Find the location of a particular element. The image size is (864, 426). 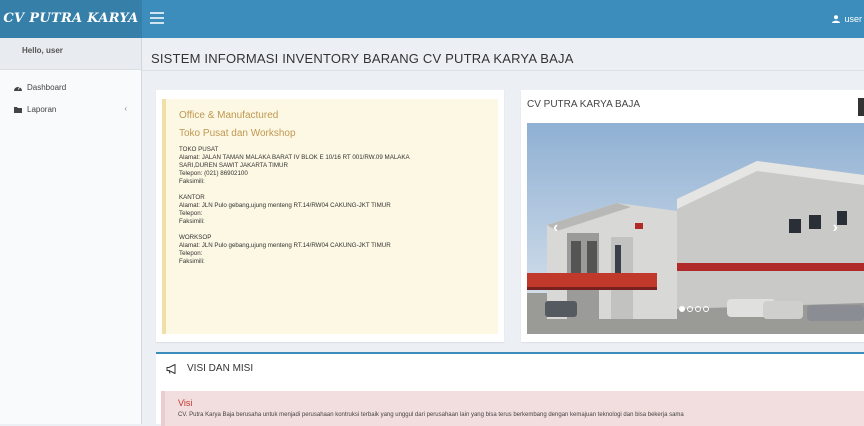

dashboard-icon is located at coordinates (18, 88).